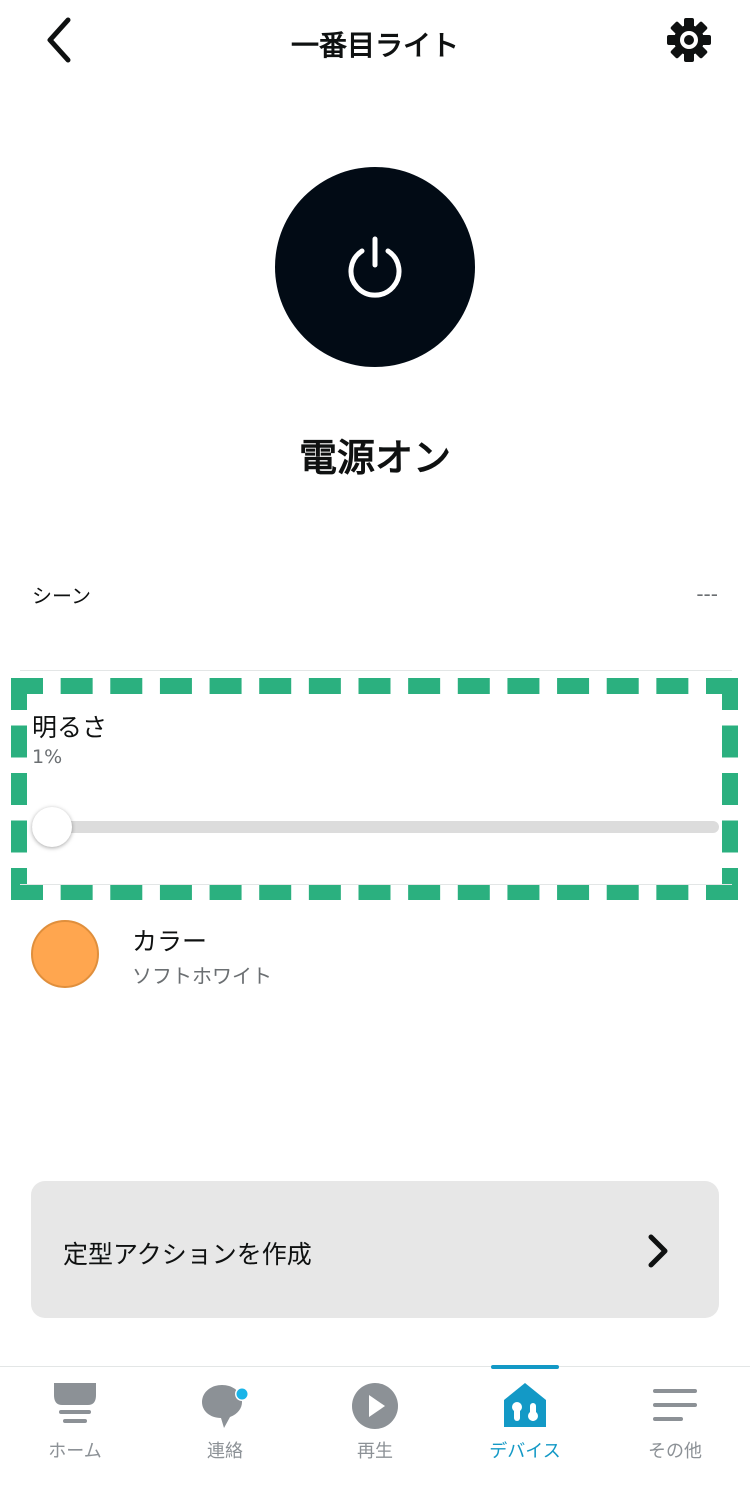  I want to click on bottom-nav: ホーム 連絡 再生 デバイス その他, so click(375, 1433).